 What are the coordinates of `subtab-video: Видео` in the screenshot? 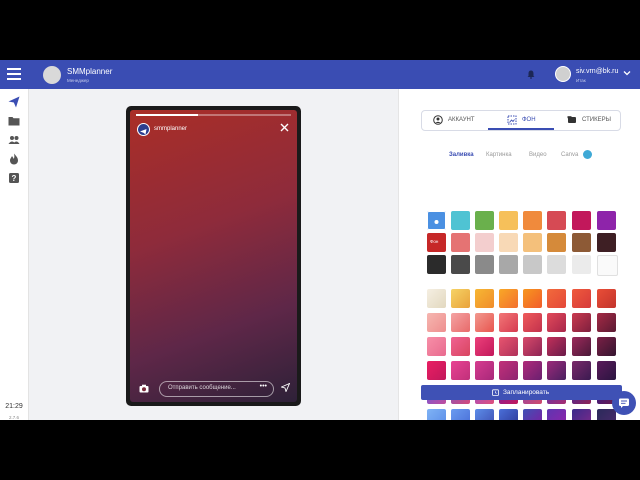 It's located at (538, 155).